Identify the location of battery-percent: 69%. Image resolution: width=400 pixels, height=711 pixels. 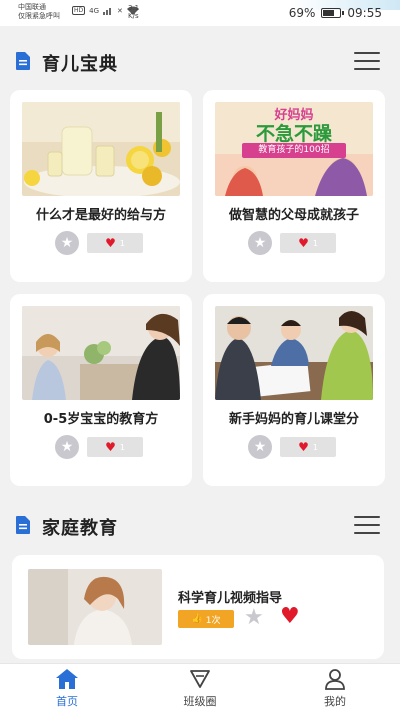
(302, 13).